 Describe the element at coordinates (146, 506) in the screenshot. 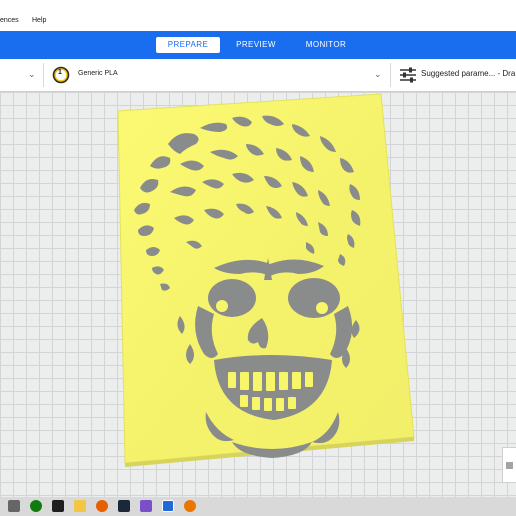

I see `app-icon` at that location.